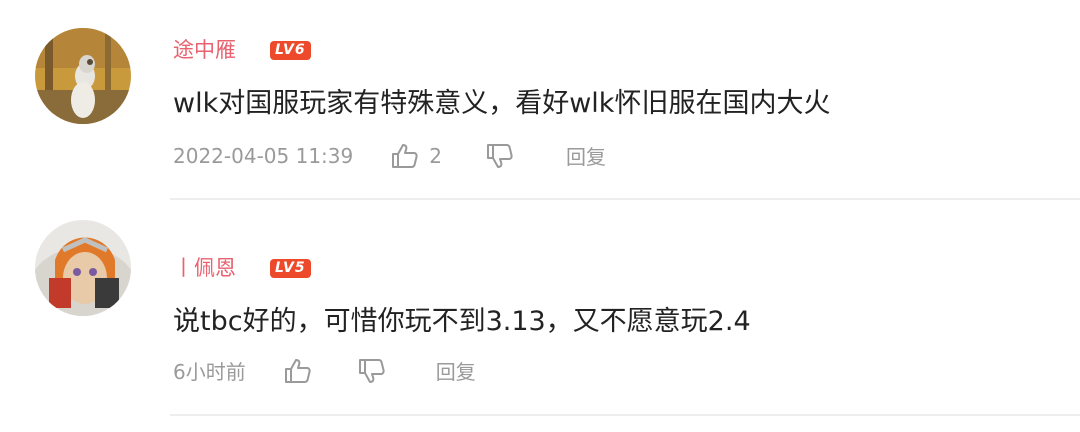 This screenshot has width=1080, height=432. What do you see at coordinates (242, 50) in the screenshot?
I see `comment-header: 途中雁 LV6` at bounding box center [242, 50].